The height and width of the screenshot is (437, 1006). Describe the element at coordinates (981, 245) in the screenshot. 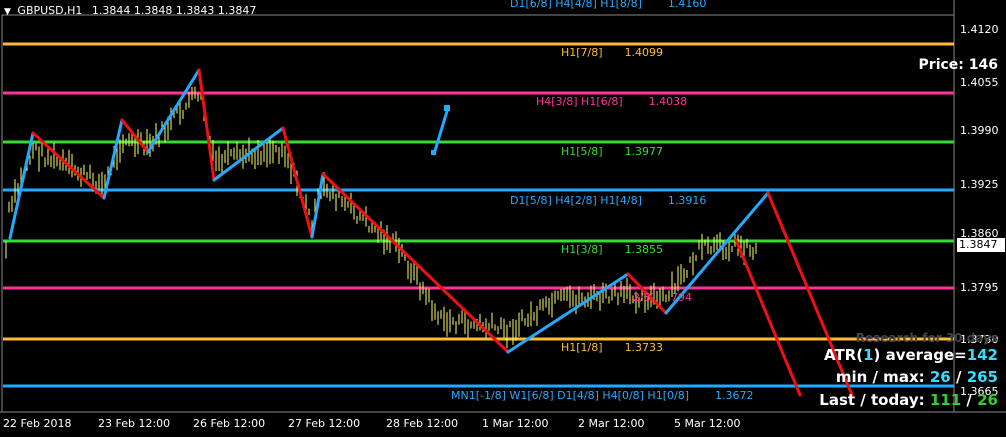

I see `current-price-marker: 1.3847` at that location.